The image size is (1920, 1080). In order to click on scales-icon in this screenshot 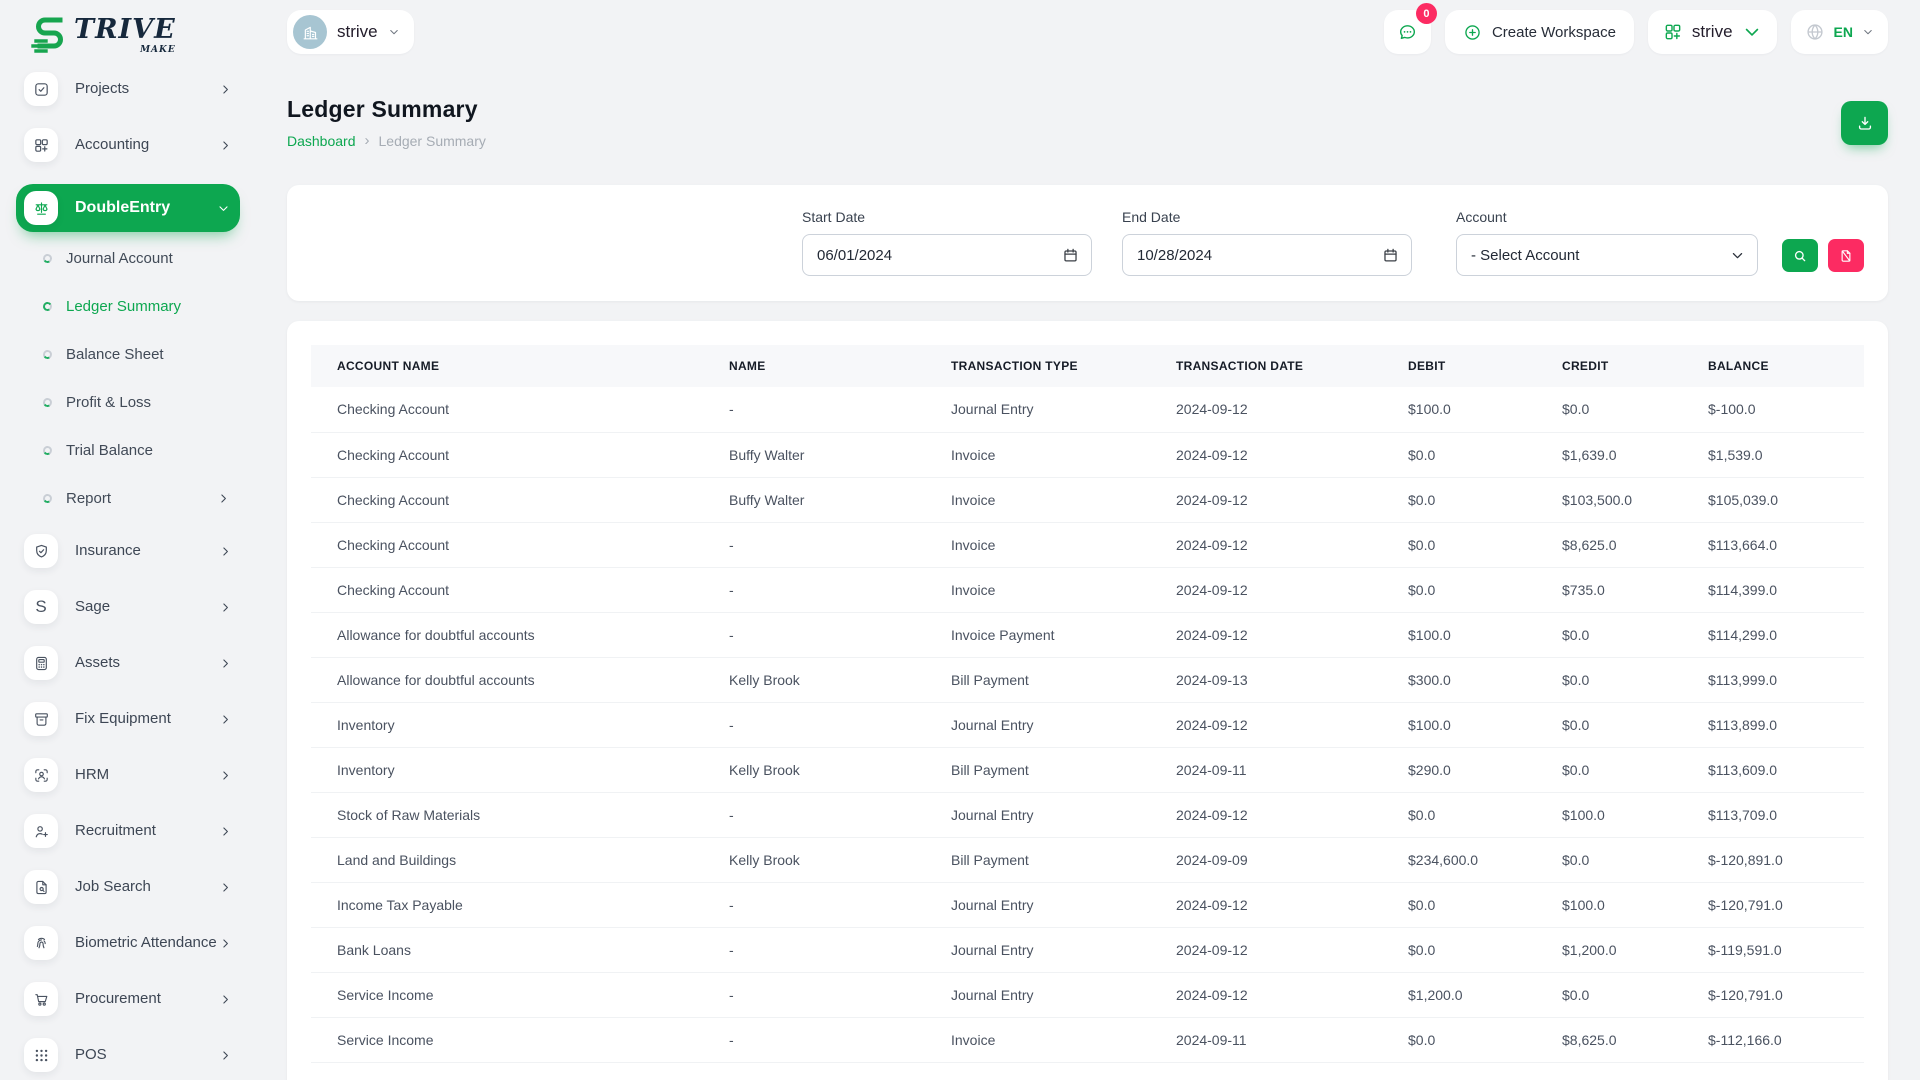, I will do `click(41, 208)`.